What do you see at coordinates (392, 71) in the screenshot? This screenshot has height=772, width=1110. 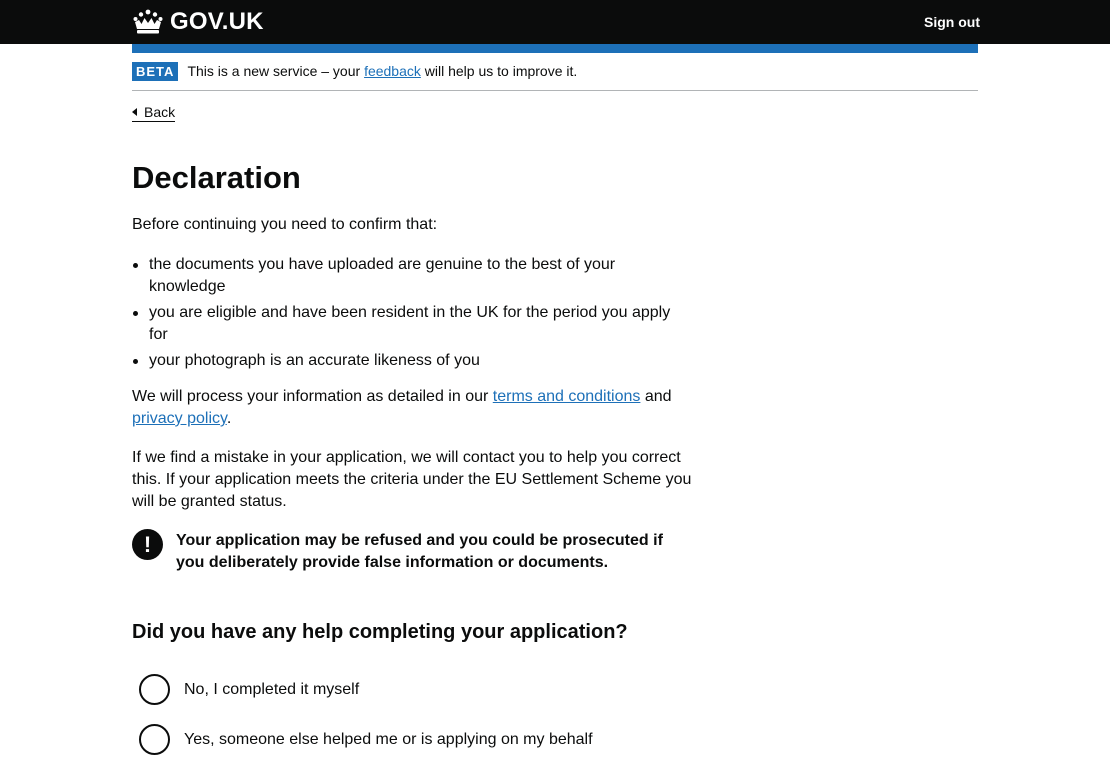 I see `feedback-link: feedback` at bounding box center [392, 71].